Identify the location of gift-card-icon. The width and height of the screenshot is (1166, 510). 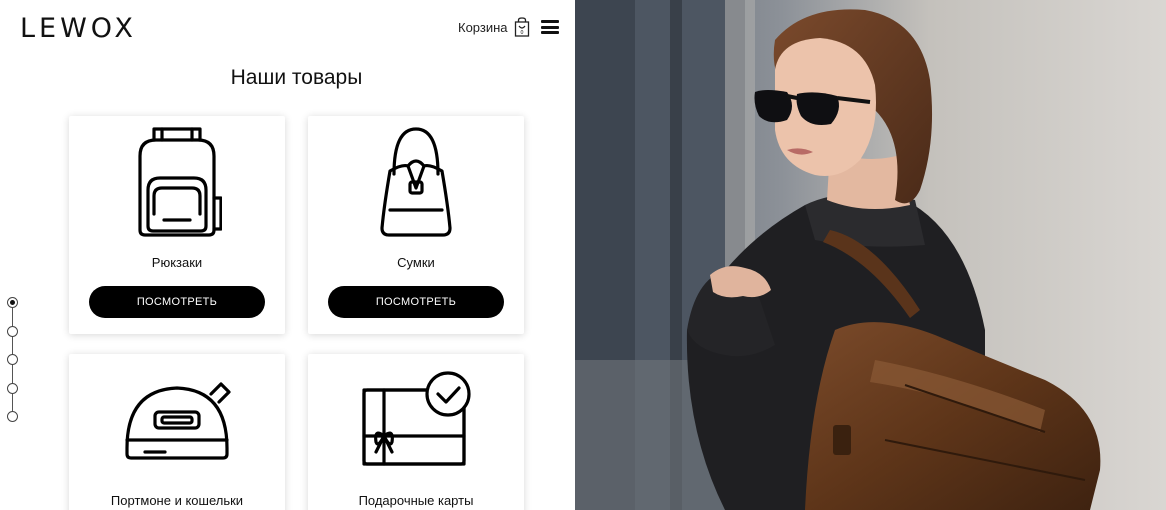
(416, 418).